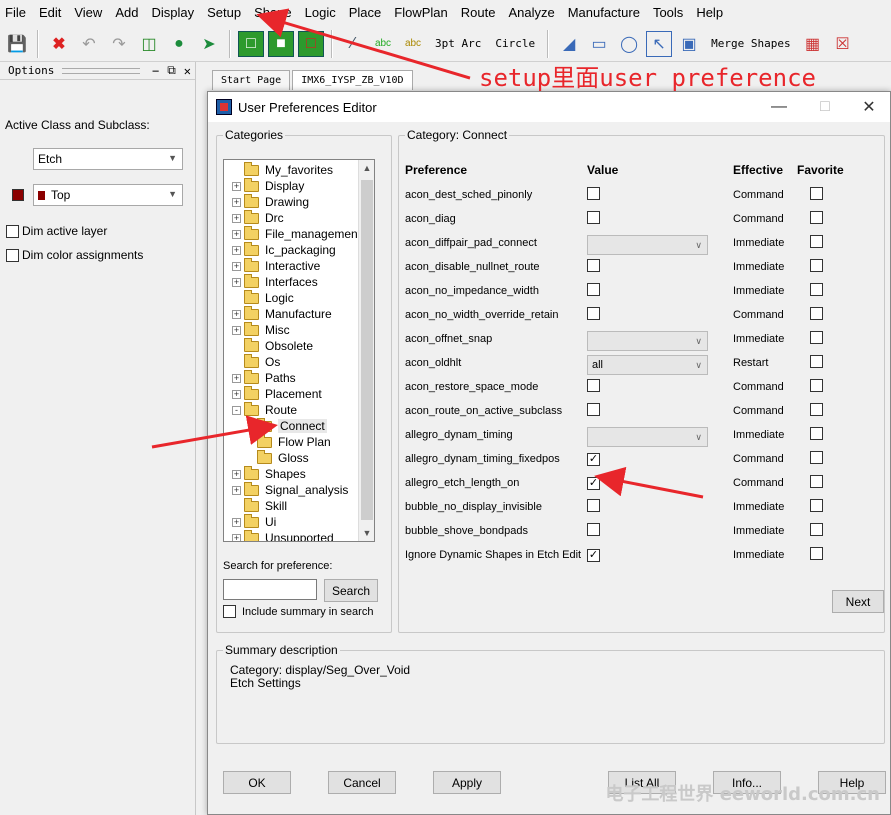  What do you see at coordinates (257, 782) in the screenshot?
I see `ok-button: OK` at bounding box center [257, 782].